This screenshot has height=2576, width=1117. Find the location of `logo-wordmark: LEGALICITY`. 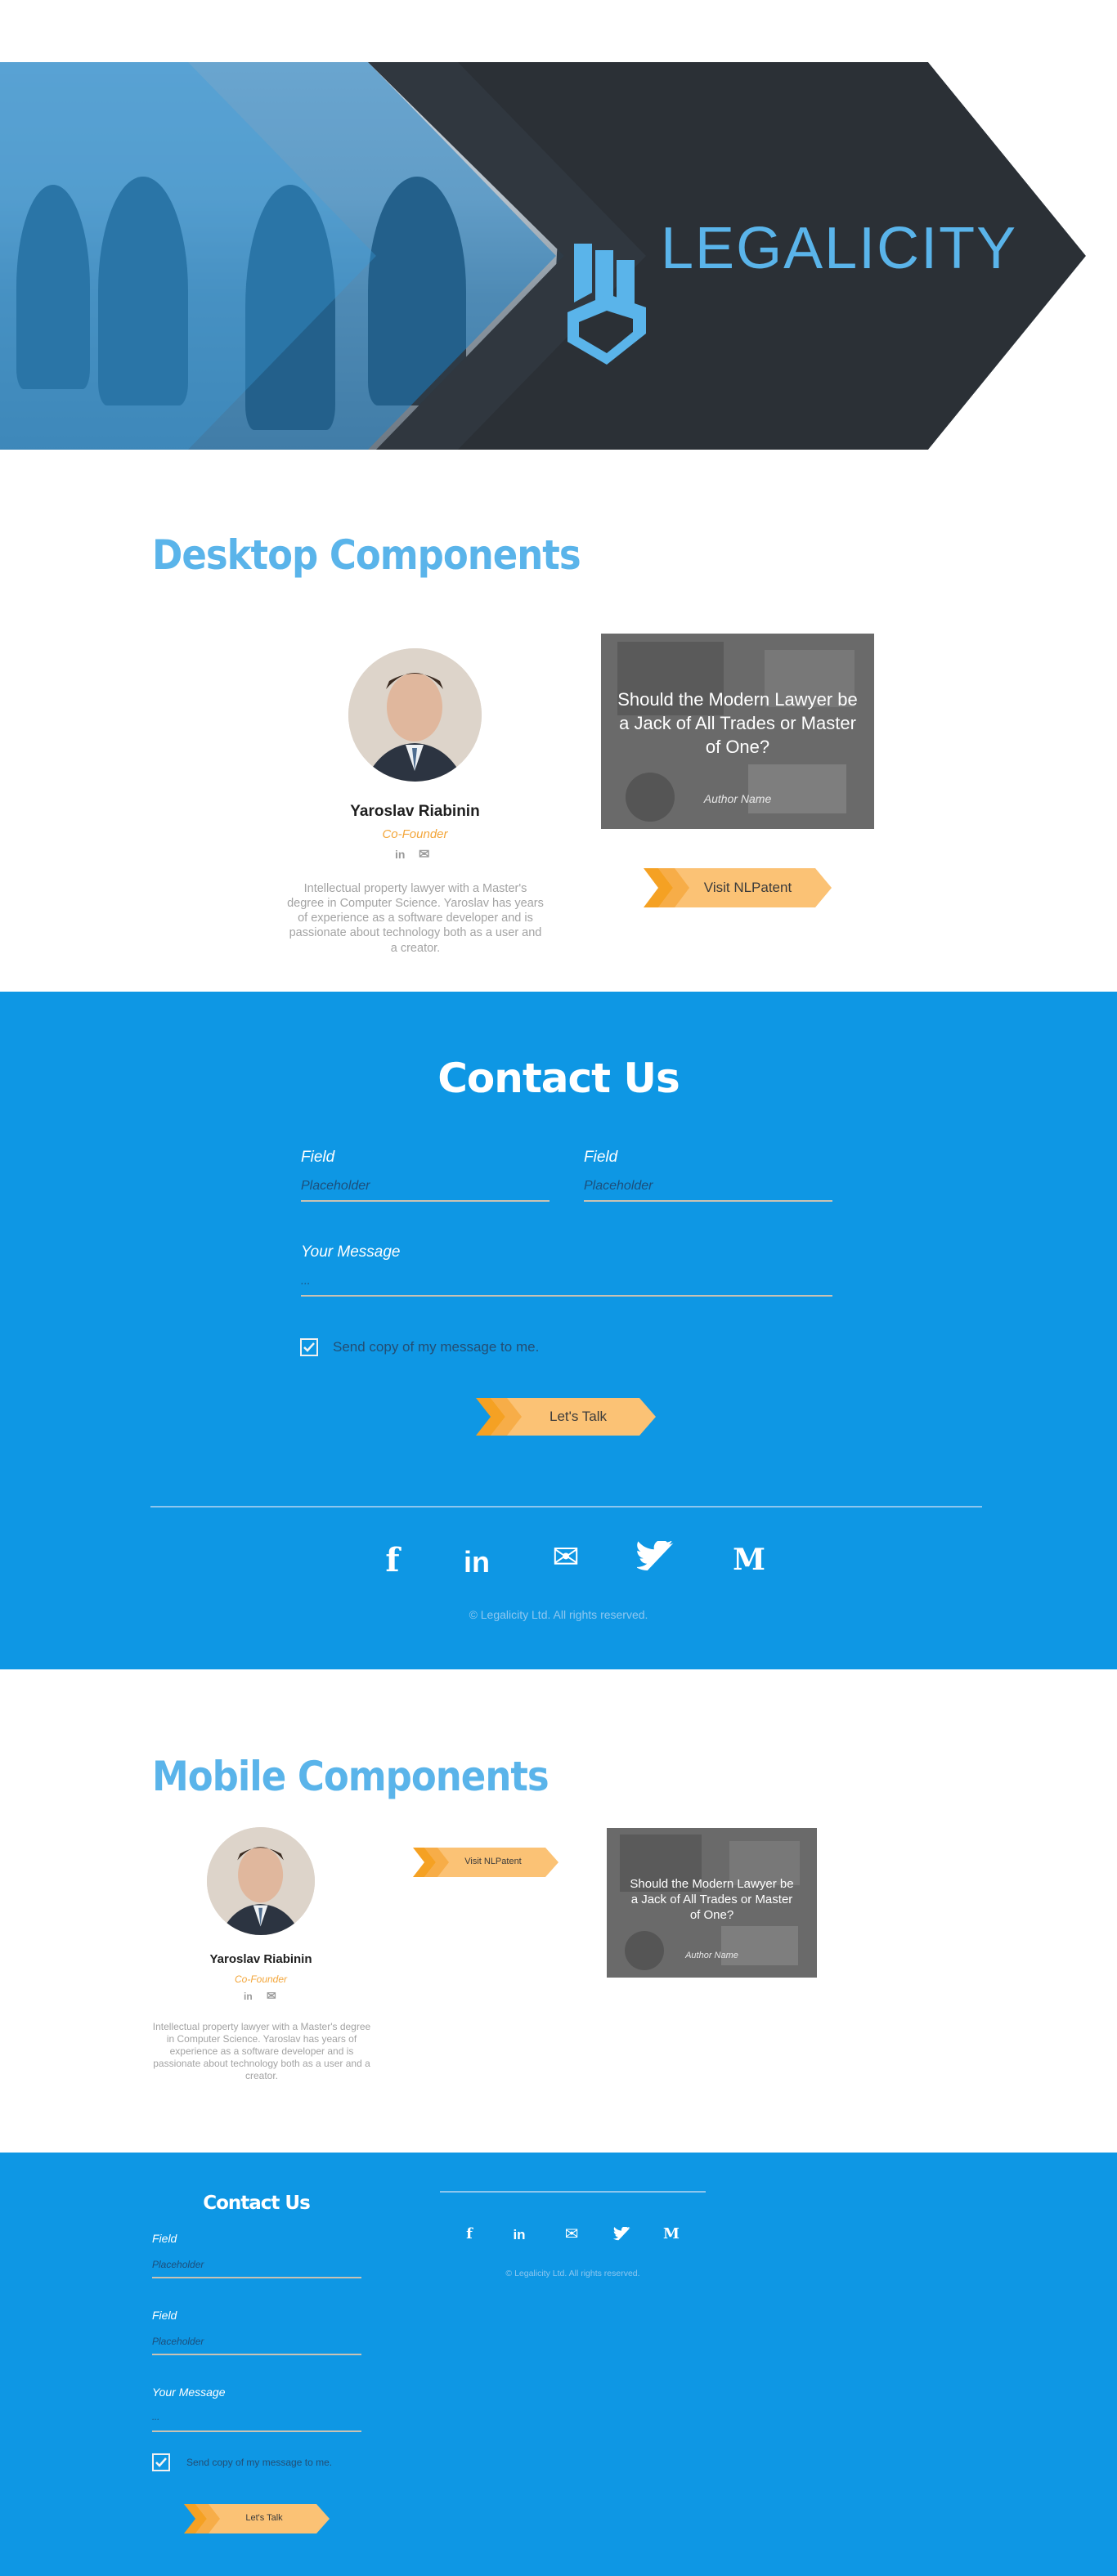

logo-wordmark: LEGALICITY is located at coordinates (839, 248).